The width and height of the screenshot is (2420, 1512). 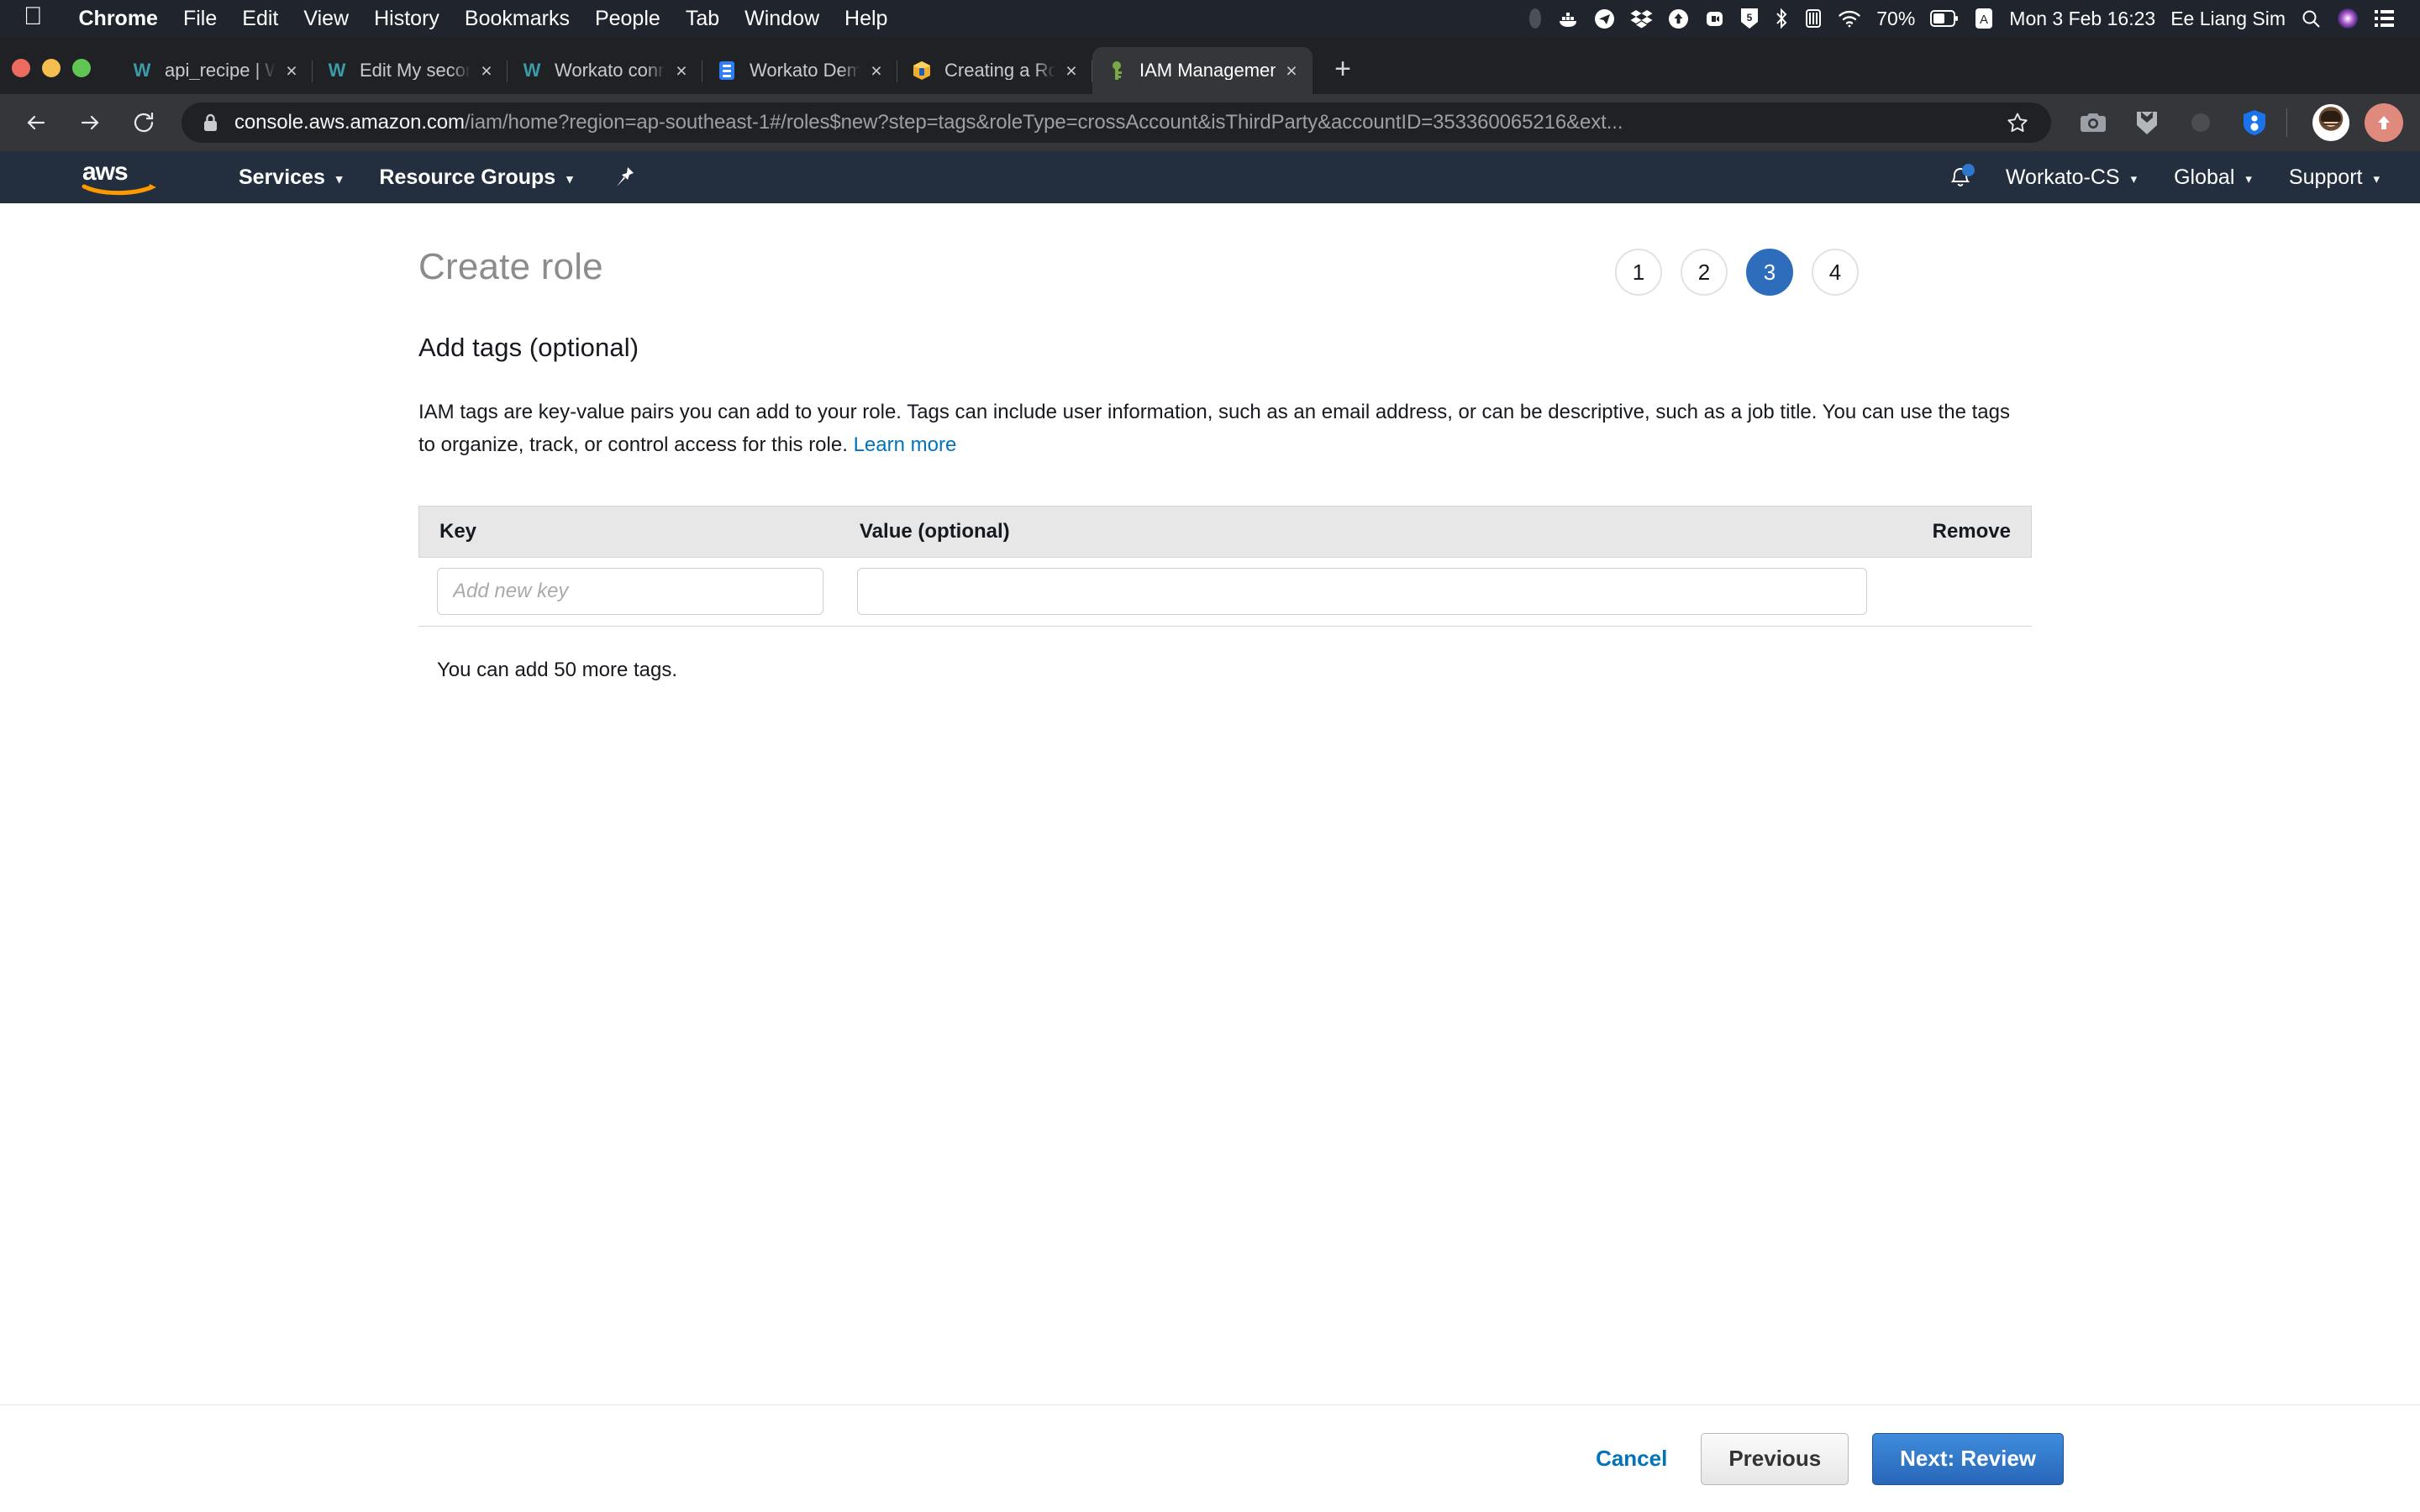 What do you see at coordinates (2254, 122) in the screenshot?
I see `blue-shield-people-icon` at bounding box center [2254, 122].